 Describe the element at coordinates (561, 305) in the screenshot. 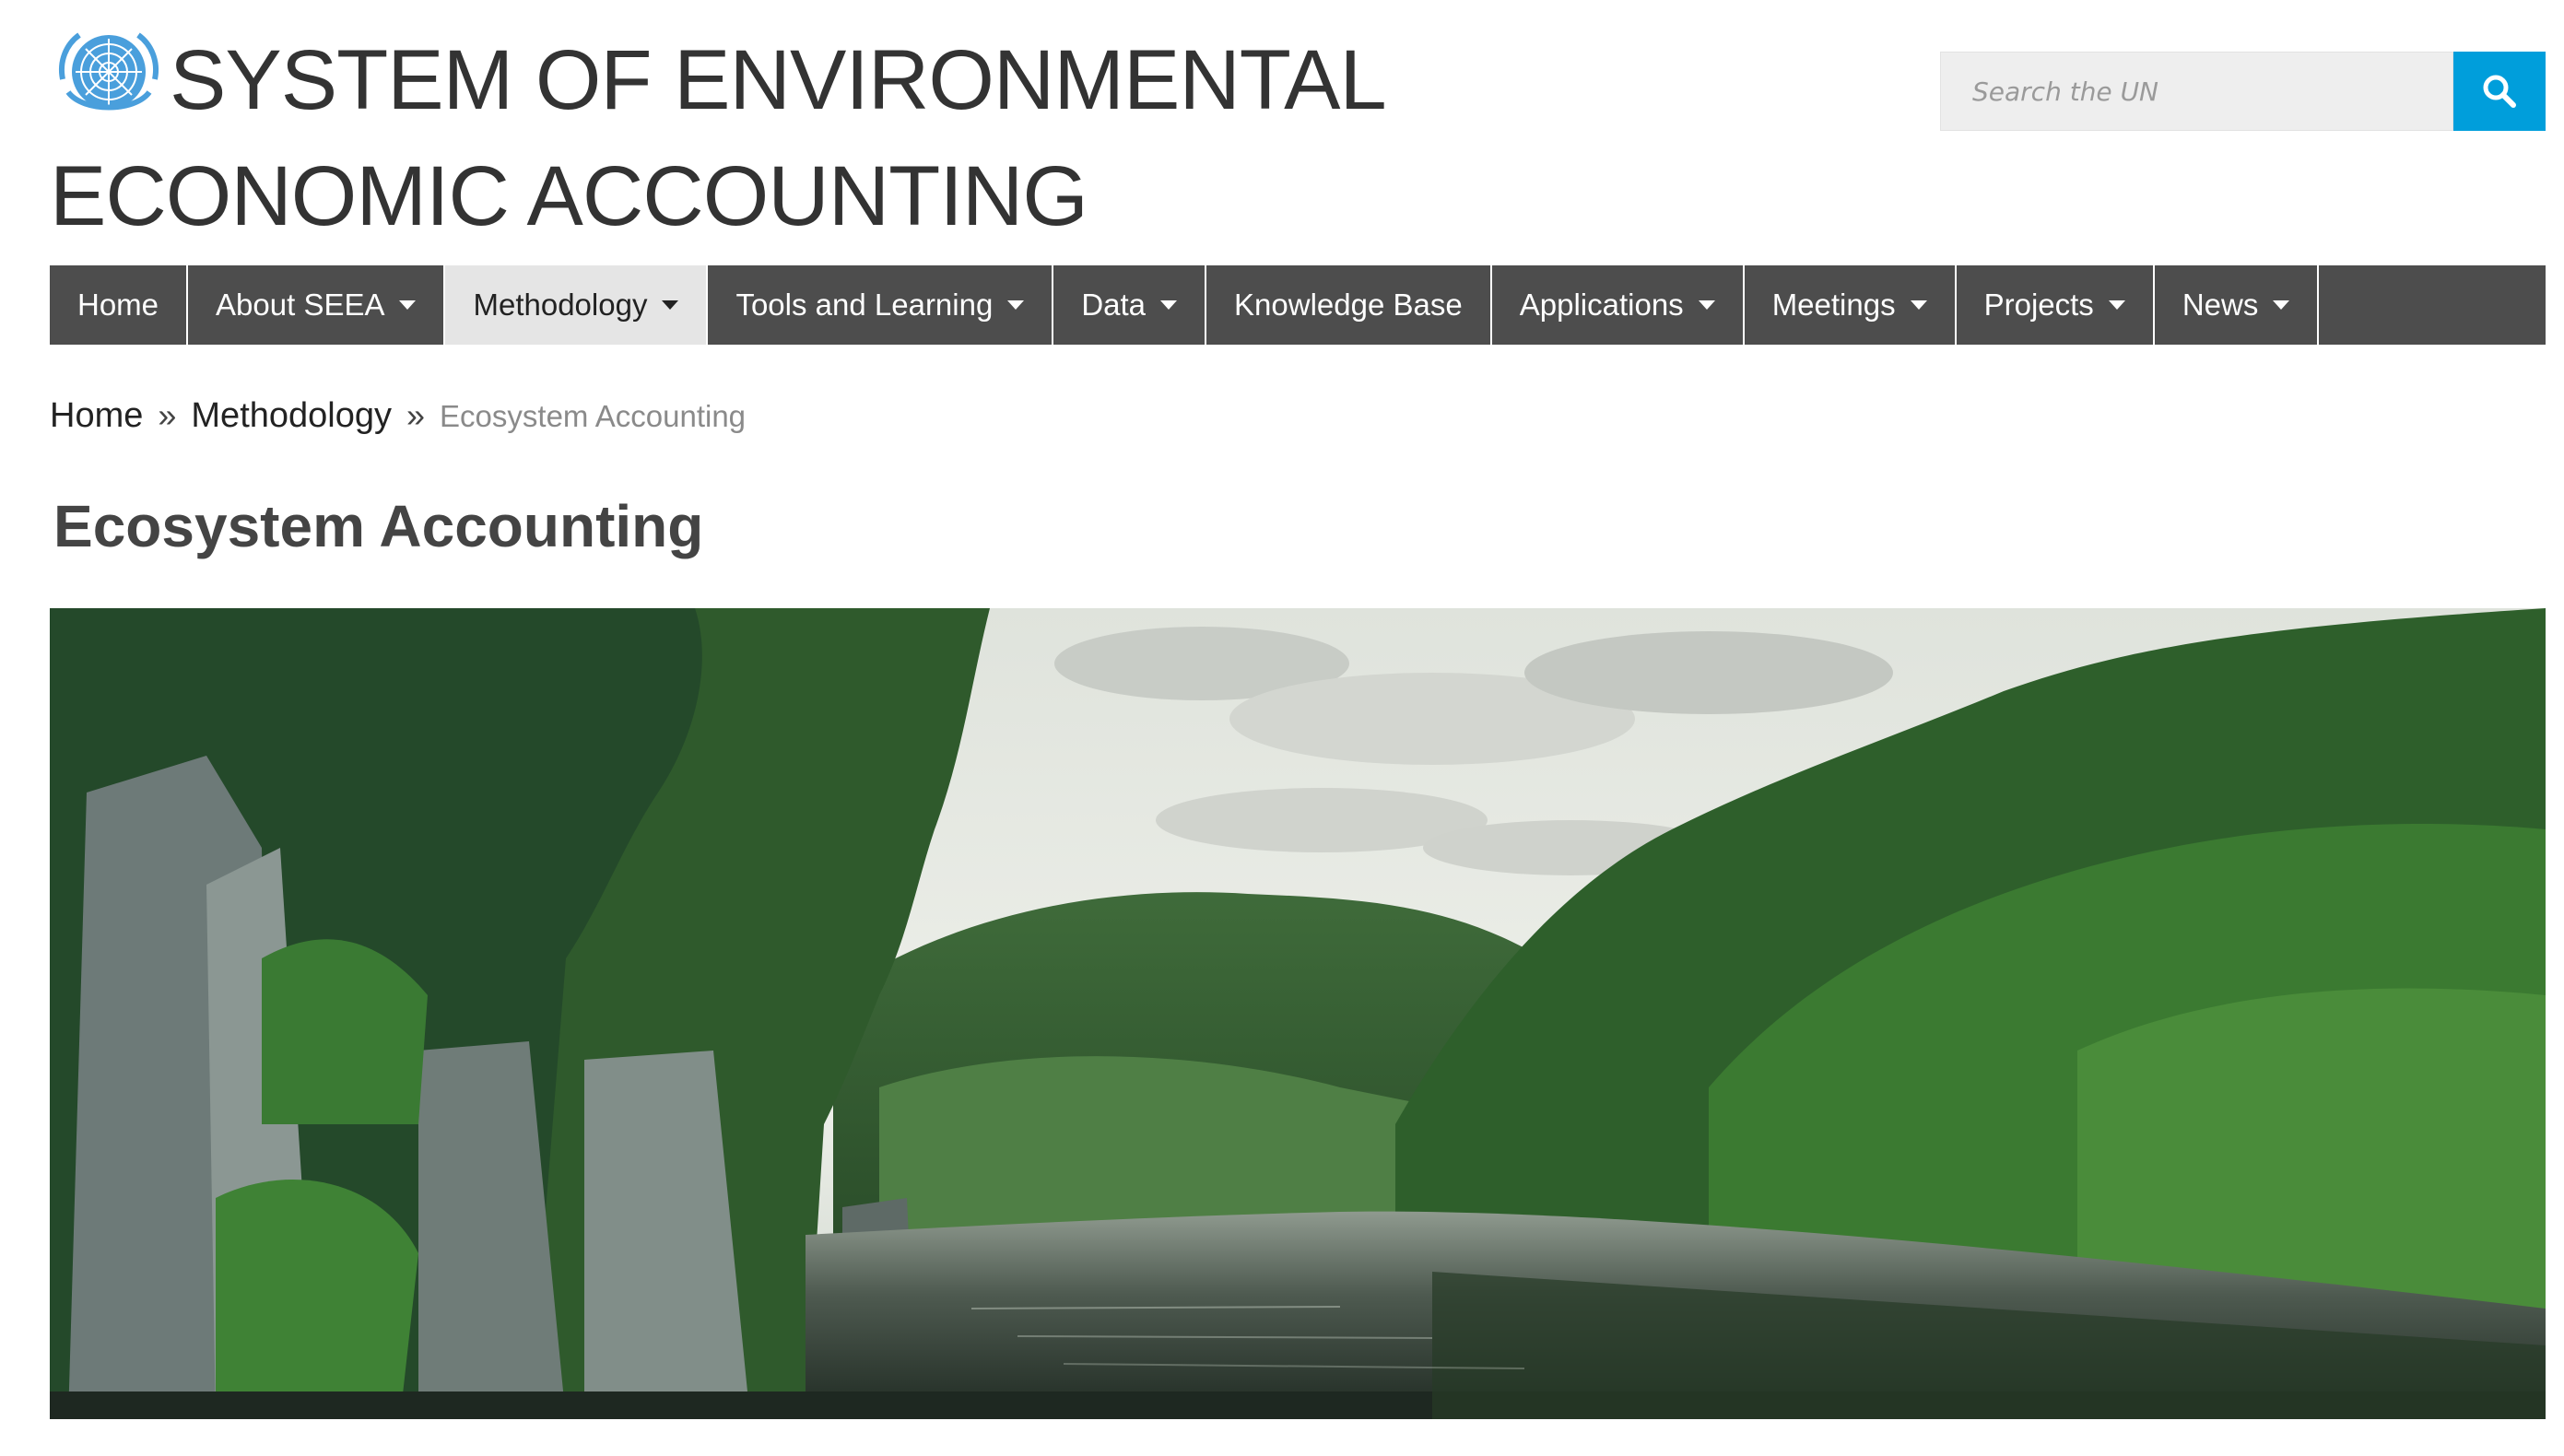

I see `nav-item-label: Methodology` at that location.